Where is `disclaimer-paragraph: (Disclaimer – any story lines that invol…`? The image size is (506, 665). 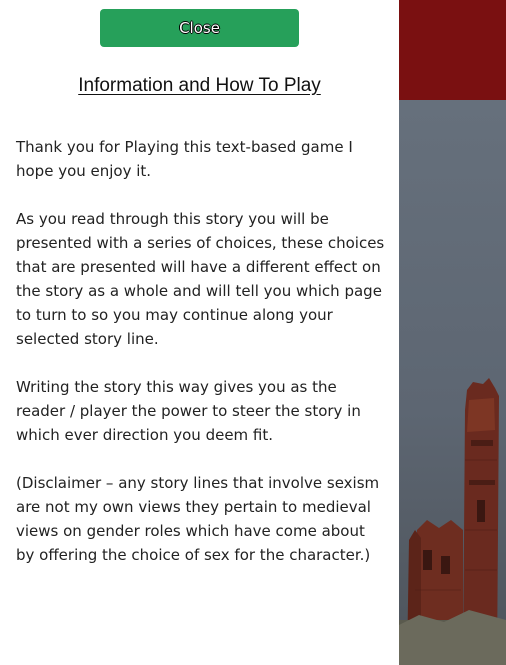 disclaimer-paragraph: (Disclaimer – any story lines that invol… is located at coordinates (198, 519).